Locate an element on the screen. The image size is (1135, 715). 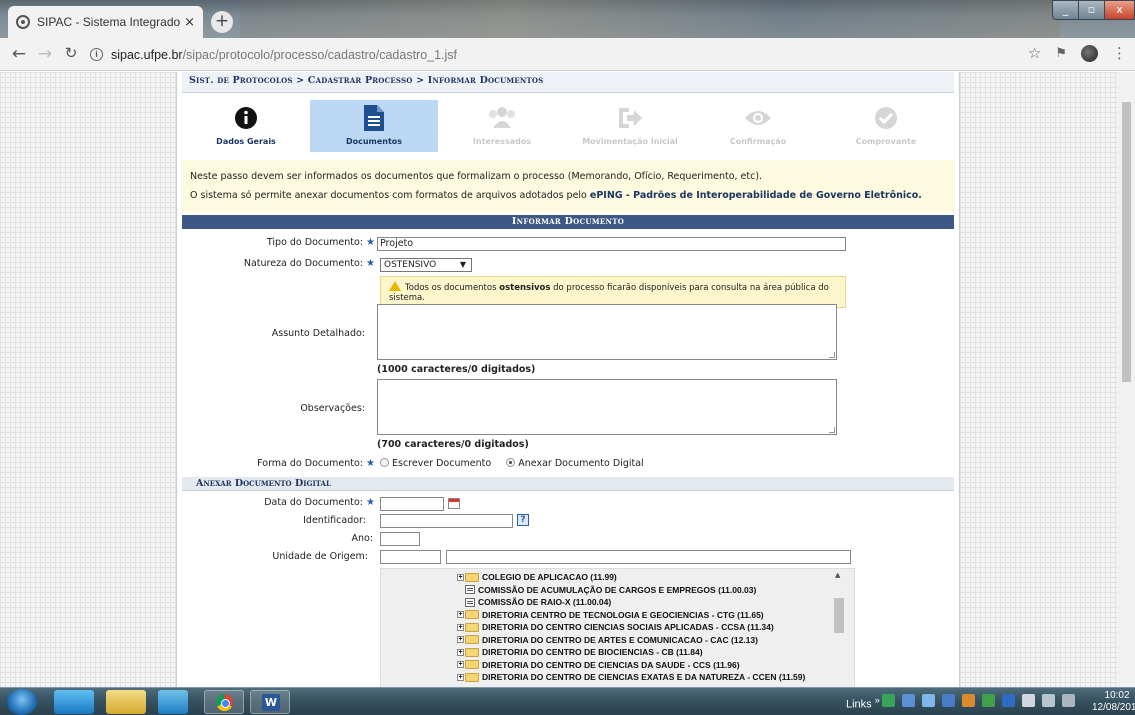
observacoes-textarea is located at coordinates (607, 407).